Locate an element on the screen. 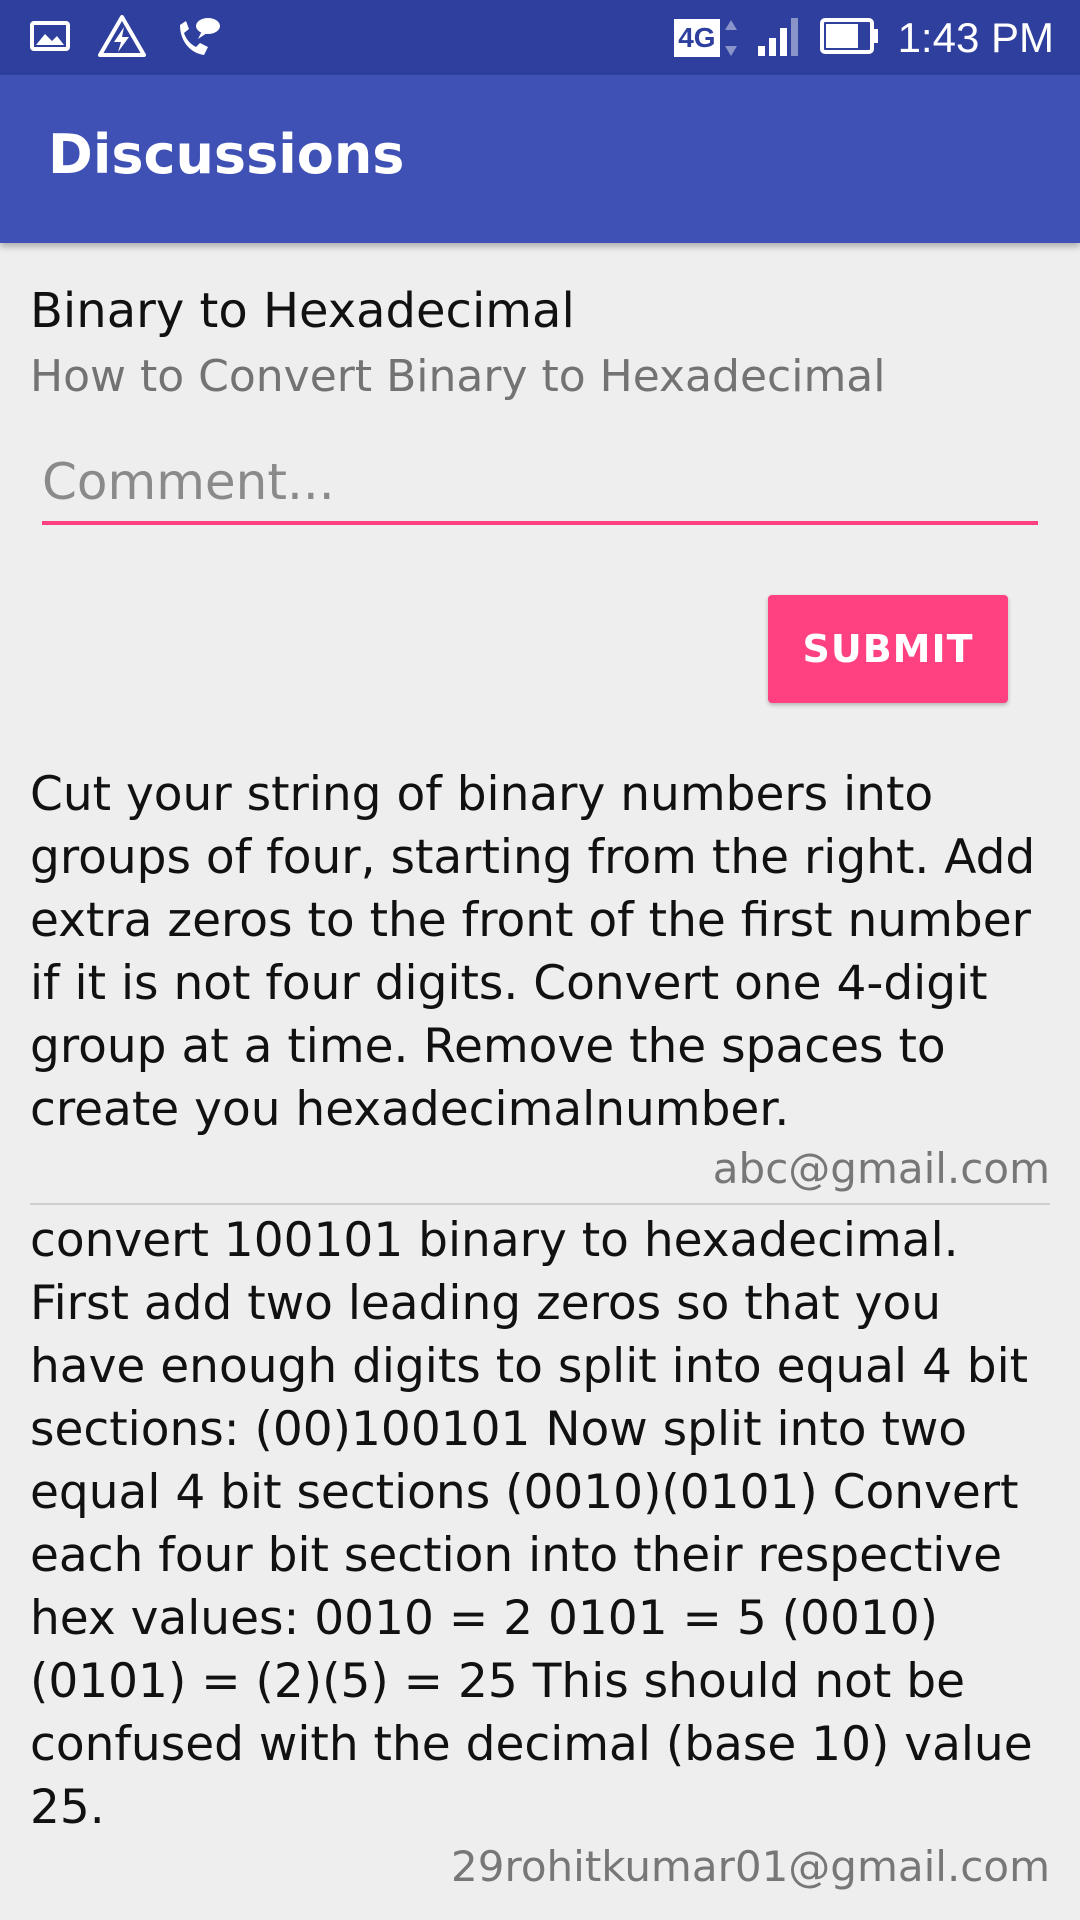 The width and height of the screenshot is (1080, 1920). battery-icon is located at coordinates (849, 38).